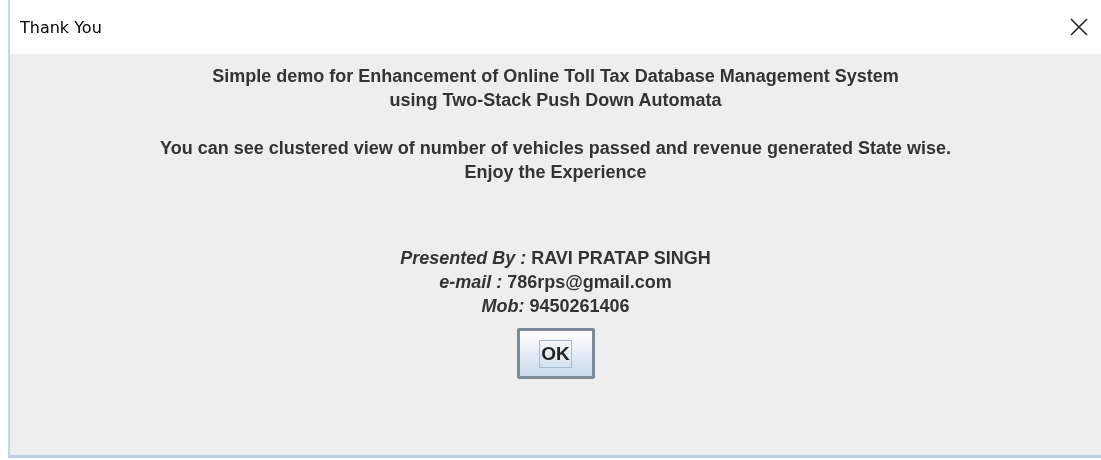 This screenshot has width=1101, height=460. Describe the element at coordinates (555, 76) in the screenshot. I see `message-text: Simple demo for Enhancement of Online Toll Tax Database Management System` at that location.